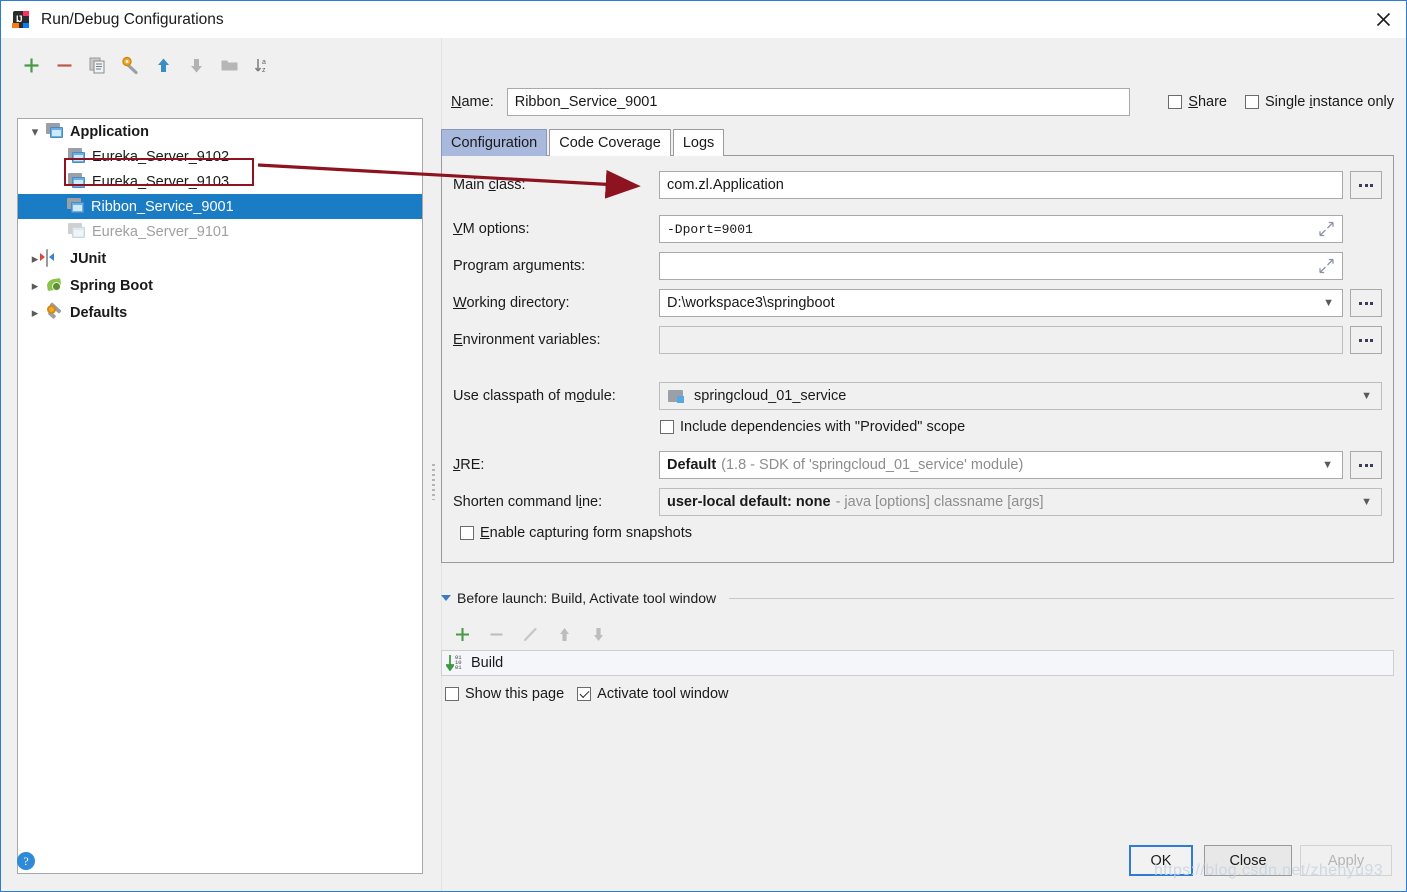 The image size is (1407, 892). I want to click on jre-value: Default, so click(692, 465).